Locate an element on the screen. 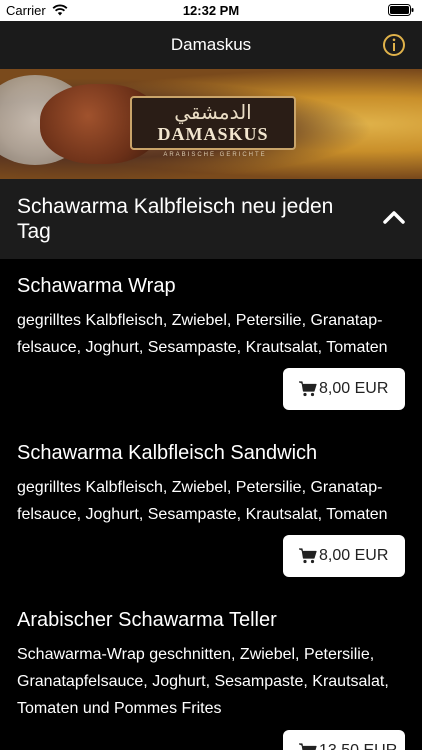 The width and height of the screenshot is (422, 750). status-time: 12:32 PM is located at coordinates (211, 10).